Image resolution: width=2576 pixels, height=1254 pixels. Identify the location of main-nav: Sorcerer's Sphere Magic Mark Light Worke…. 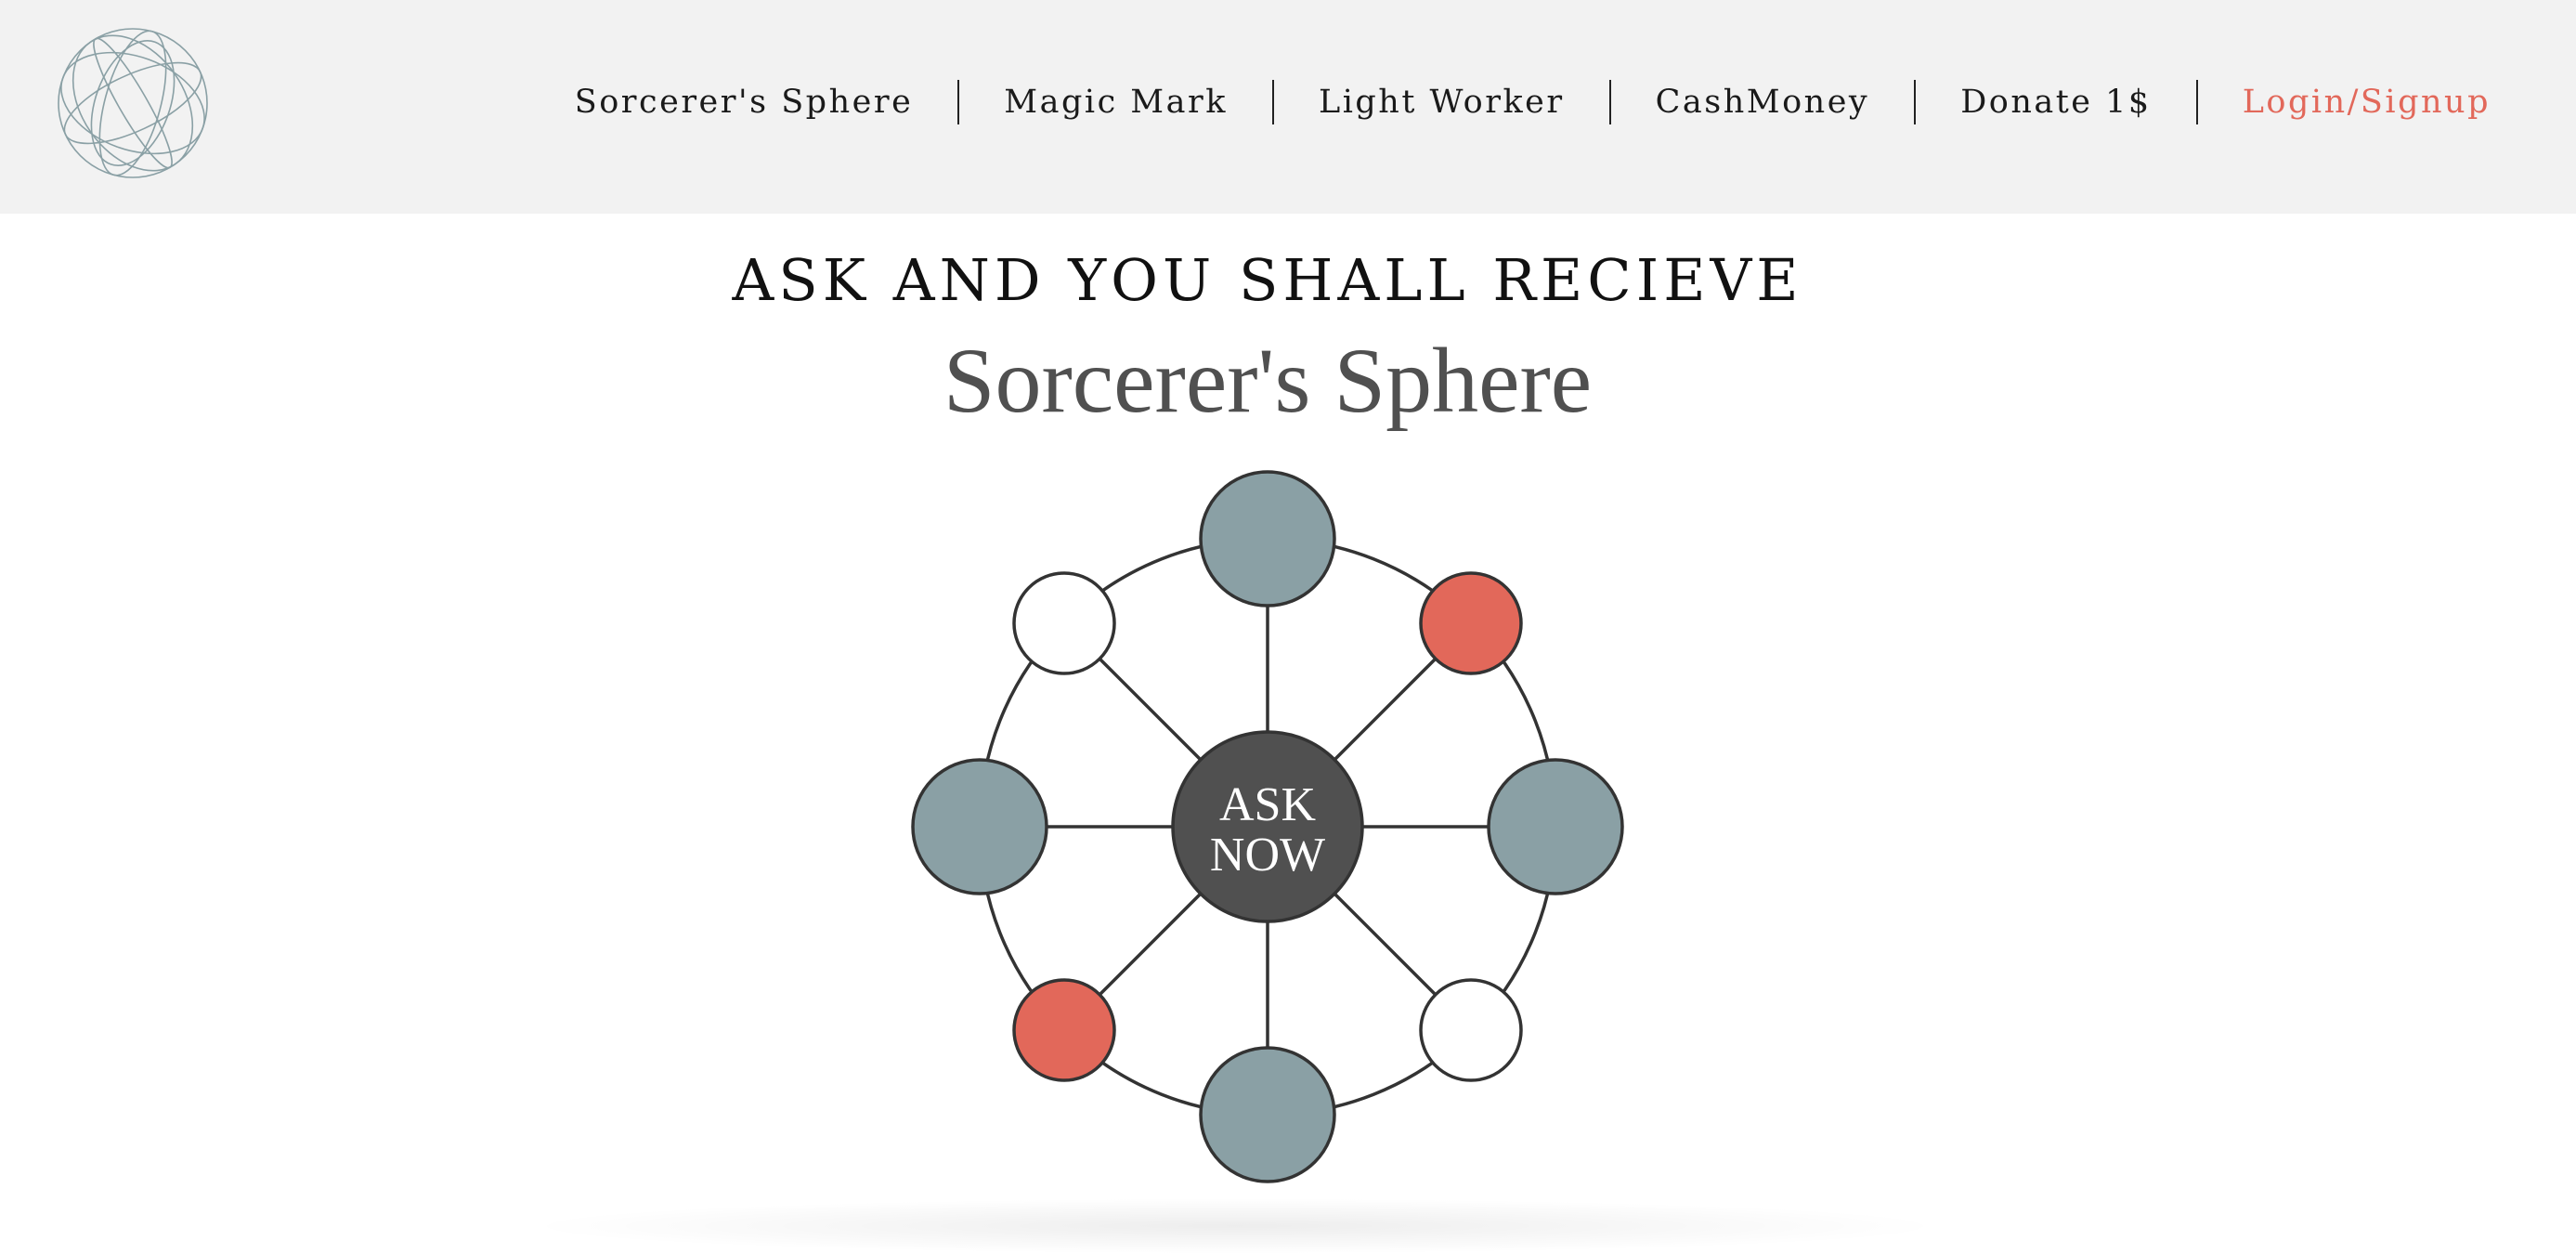
(1533, 102).